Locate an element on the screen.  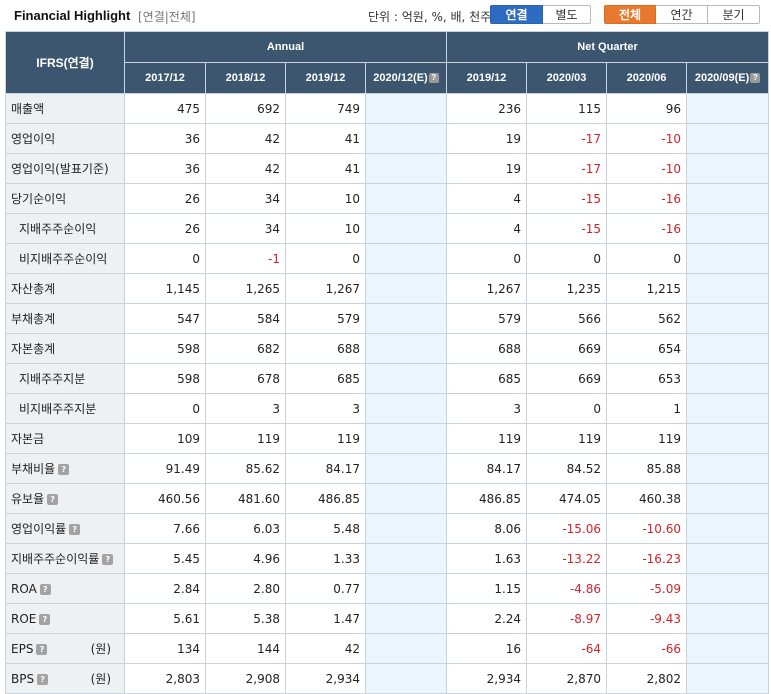
table-cell: 2,802 is located at coordinates (647, 678).